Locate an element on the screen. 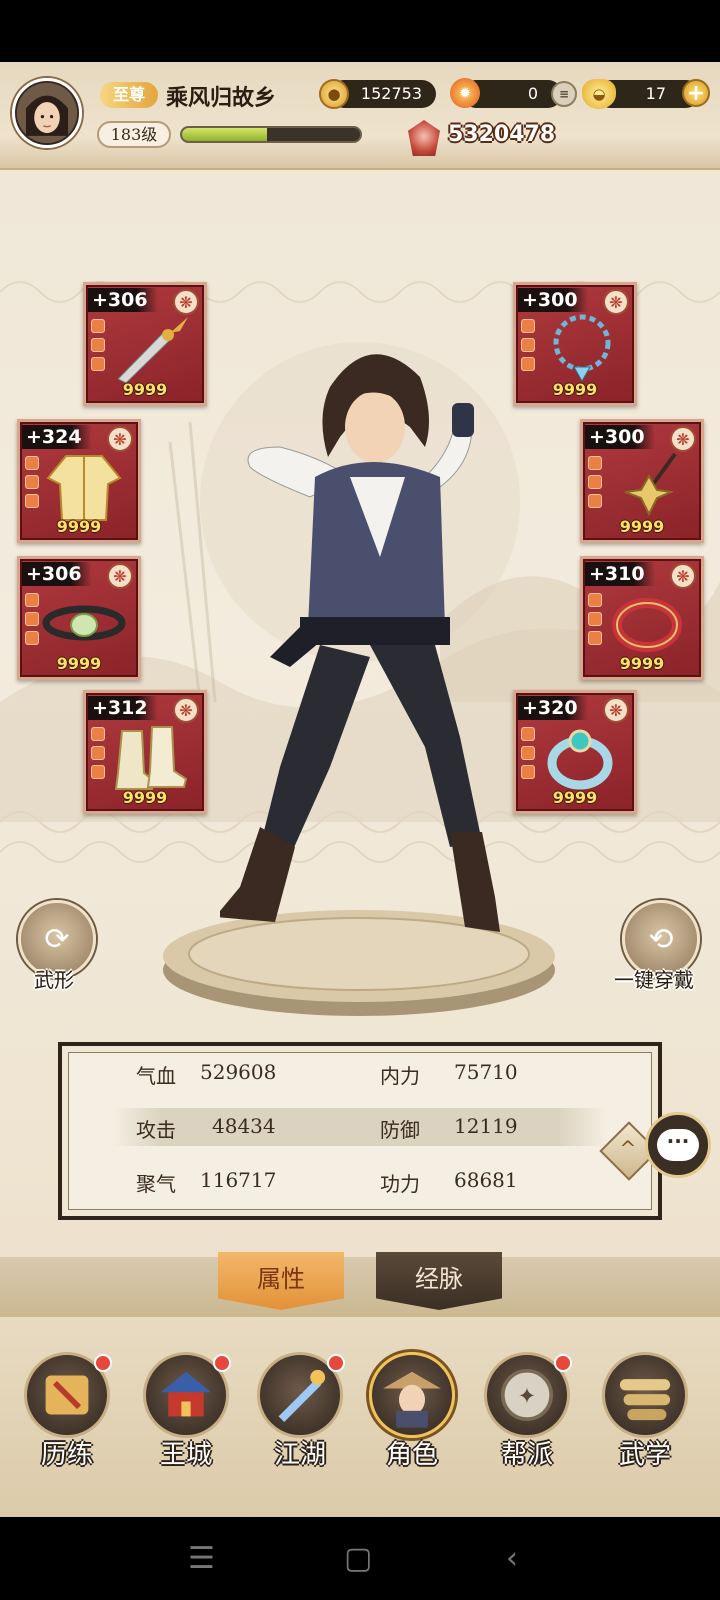  equip-slot-belt: +306 ❋ 9999 is located at coordinates (79, 618).